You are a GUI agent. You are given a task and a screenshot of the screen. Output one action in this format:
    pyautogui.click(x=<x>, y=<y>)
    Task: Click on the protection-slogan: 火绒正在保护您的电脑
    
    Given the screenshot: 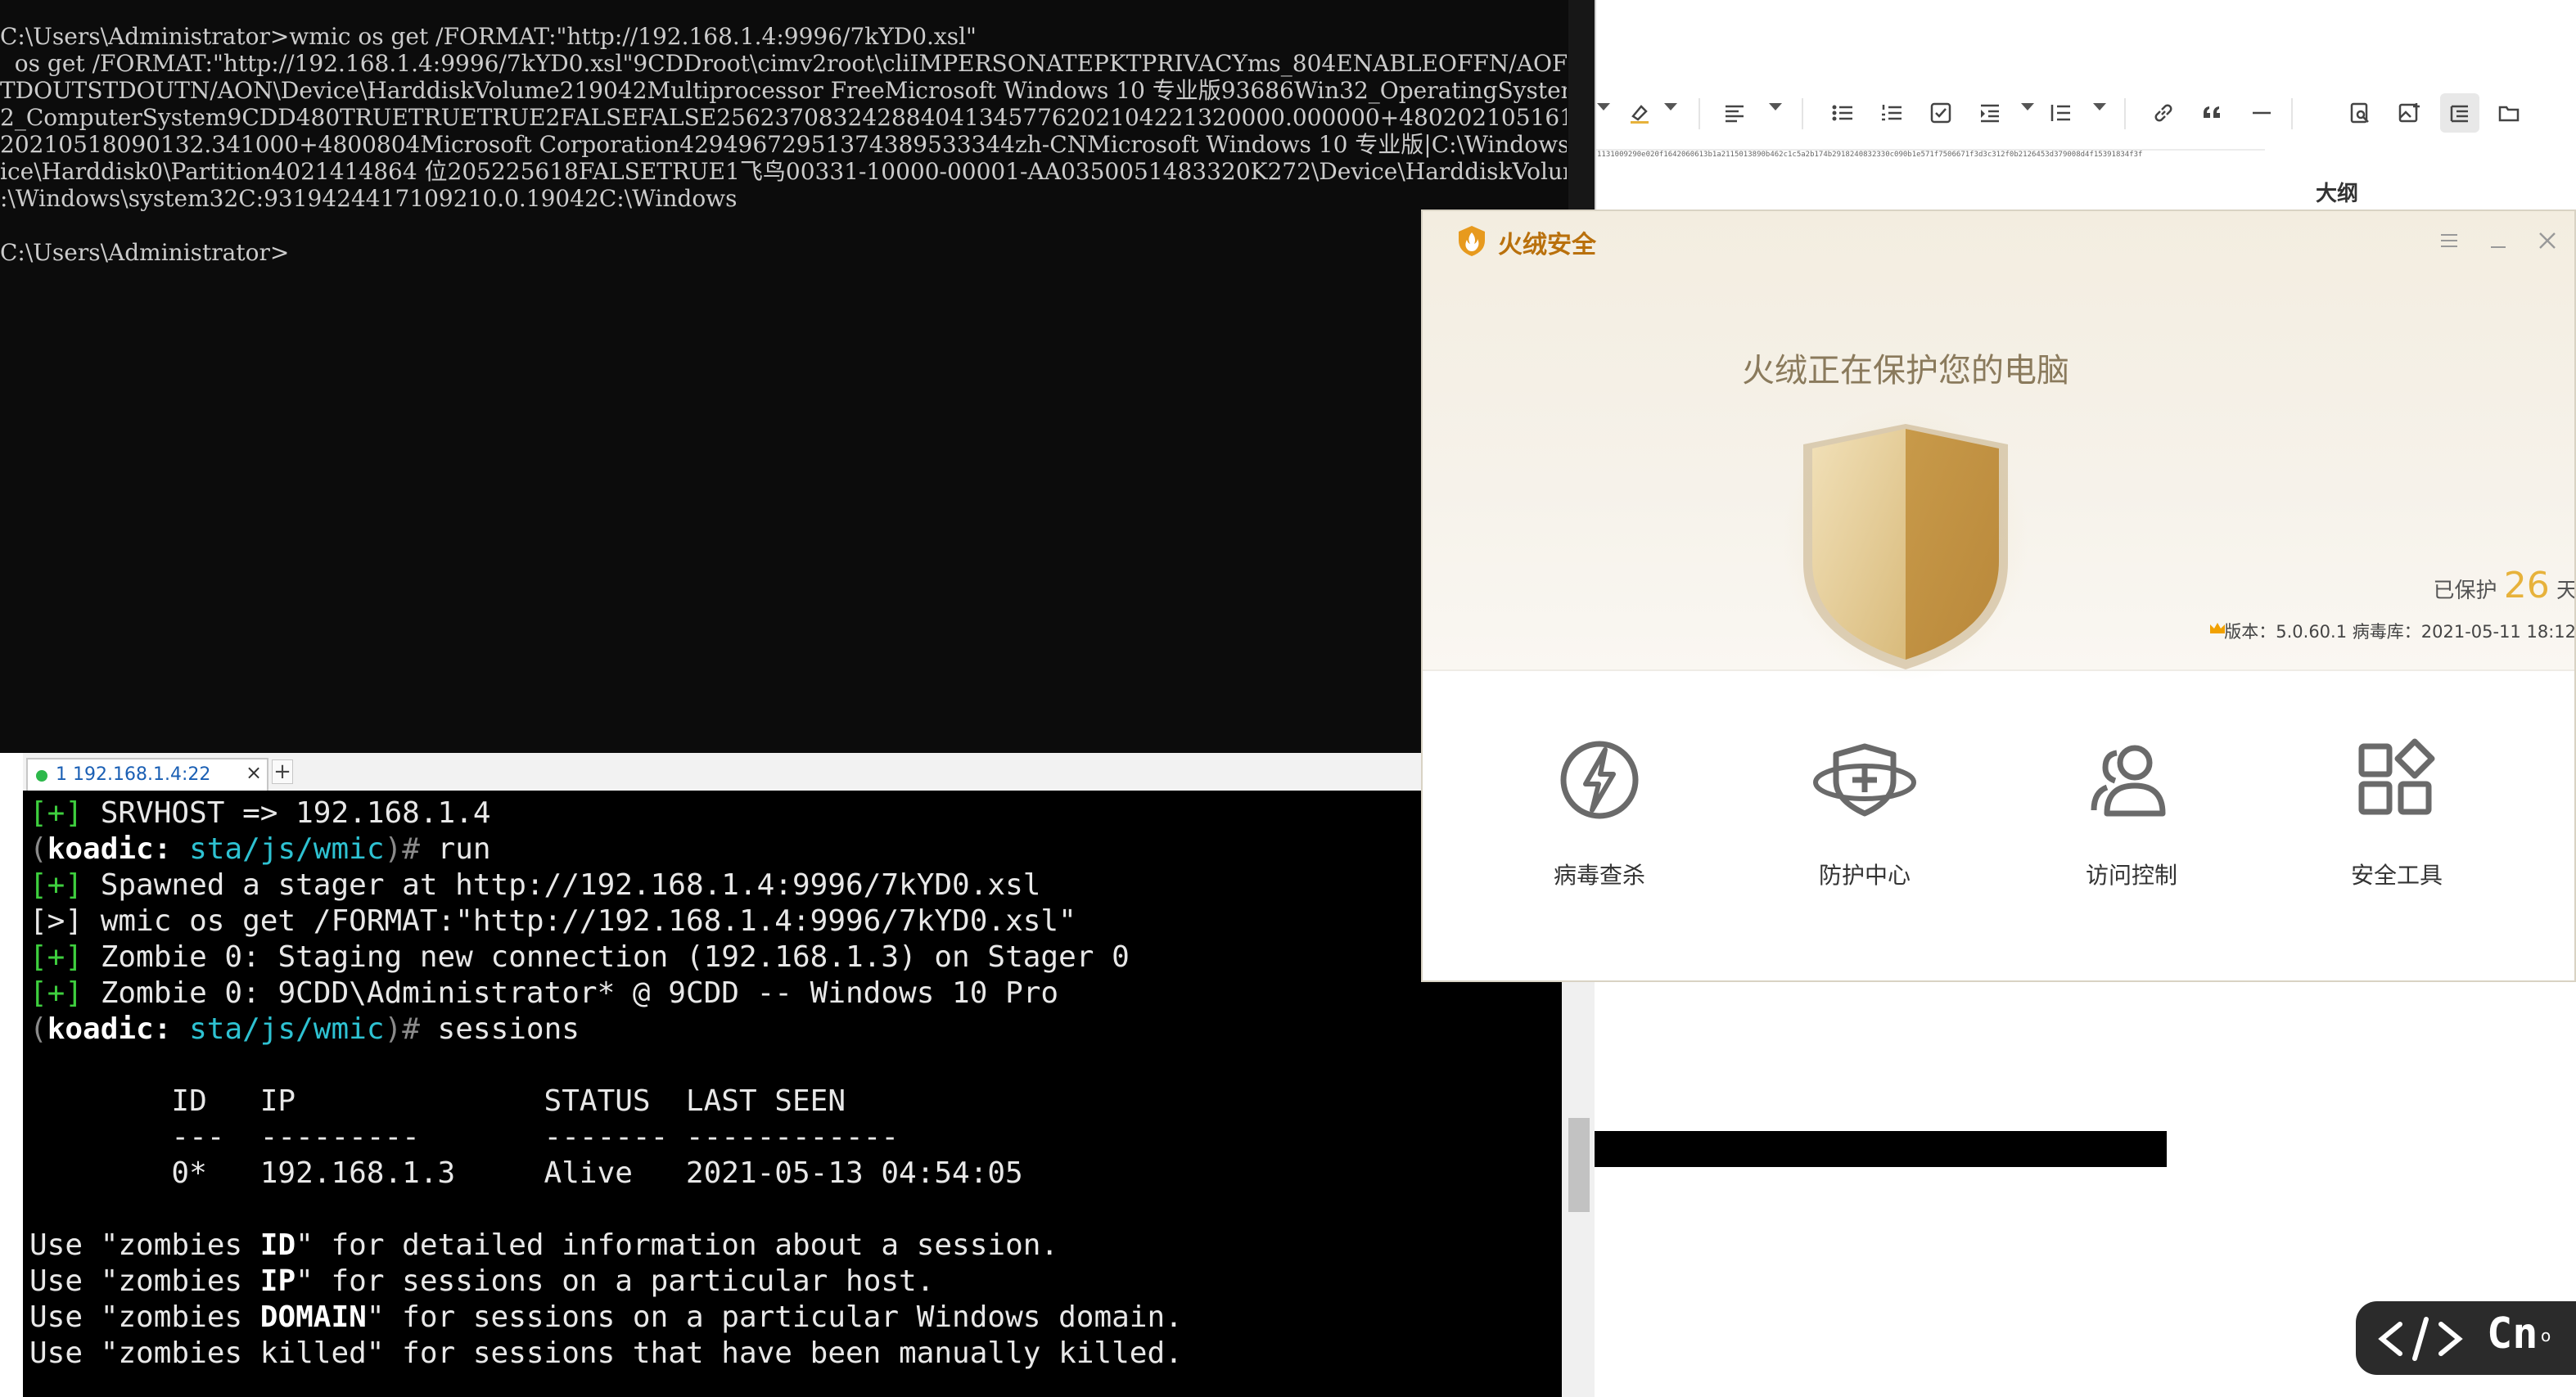 What is the action you would take?
    pyautogui.click(x=1905, y=371)
    